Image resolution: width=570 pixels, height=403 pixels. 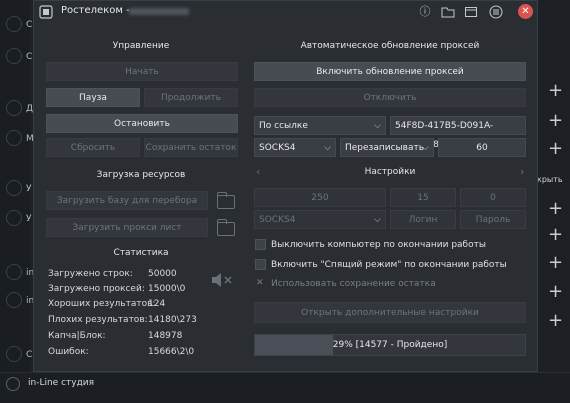 I want to click on threads-input: 250, so click(x=320, y=197).